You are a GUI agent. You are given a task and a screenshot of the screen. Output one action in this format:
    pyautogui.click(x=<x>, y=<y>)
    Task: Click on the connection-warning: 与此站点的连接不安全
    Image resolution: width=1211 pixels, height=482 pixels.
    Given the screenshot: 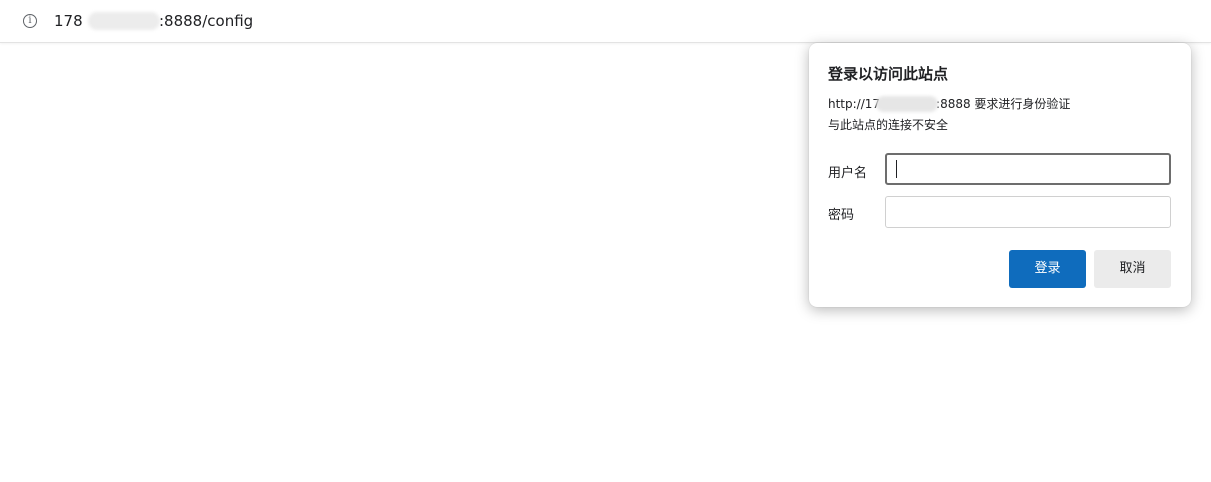 What is the action you would take?
    pyautogui.click(x=888, y=125)
    